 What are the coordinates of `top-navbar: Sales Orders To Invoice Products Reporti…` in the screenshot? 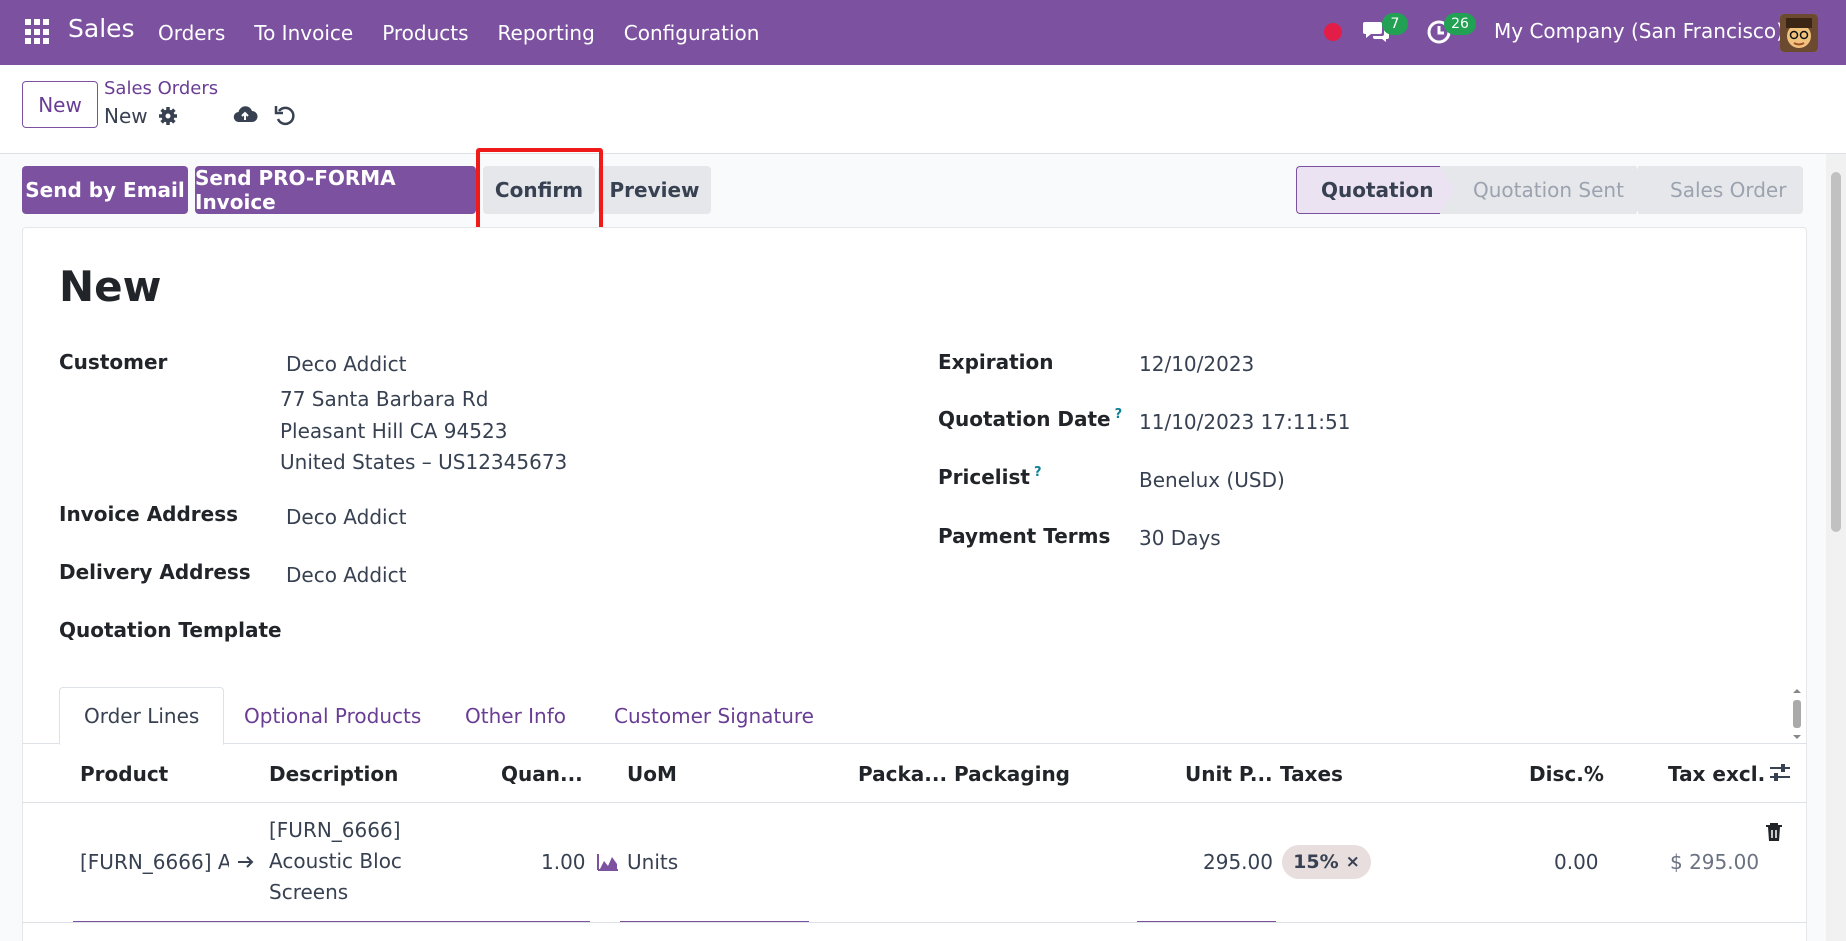 It's located at (923, 32).